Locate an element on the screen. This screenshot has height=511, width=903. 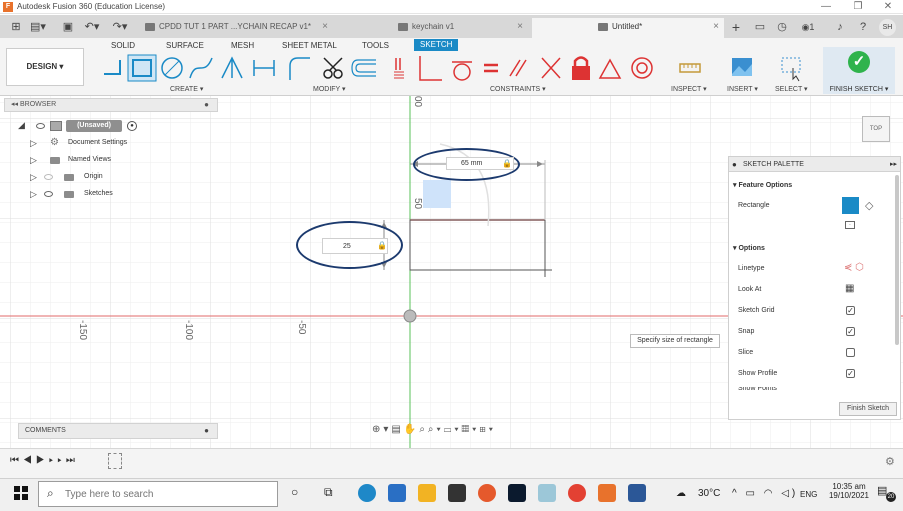
select-menu: SELECT ▾ is located at coordinates (791, 89).